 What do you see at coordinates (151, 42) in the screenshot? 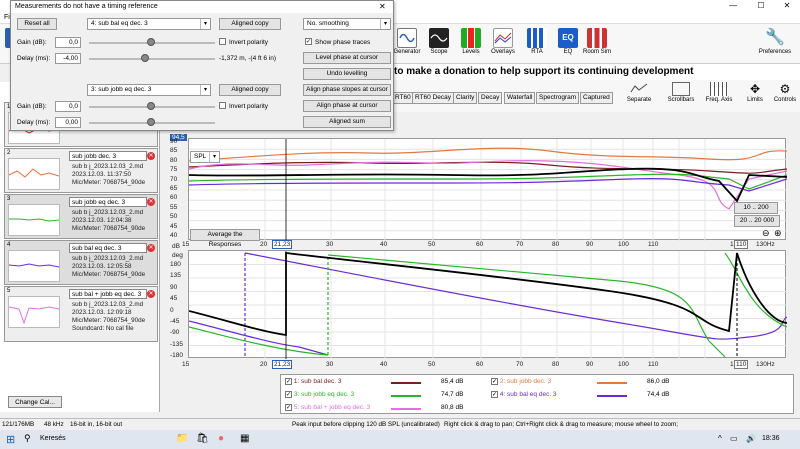
I see `gain-slider-a-knob` at bounding box center [151, 42].